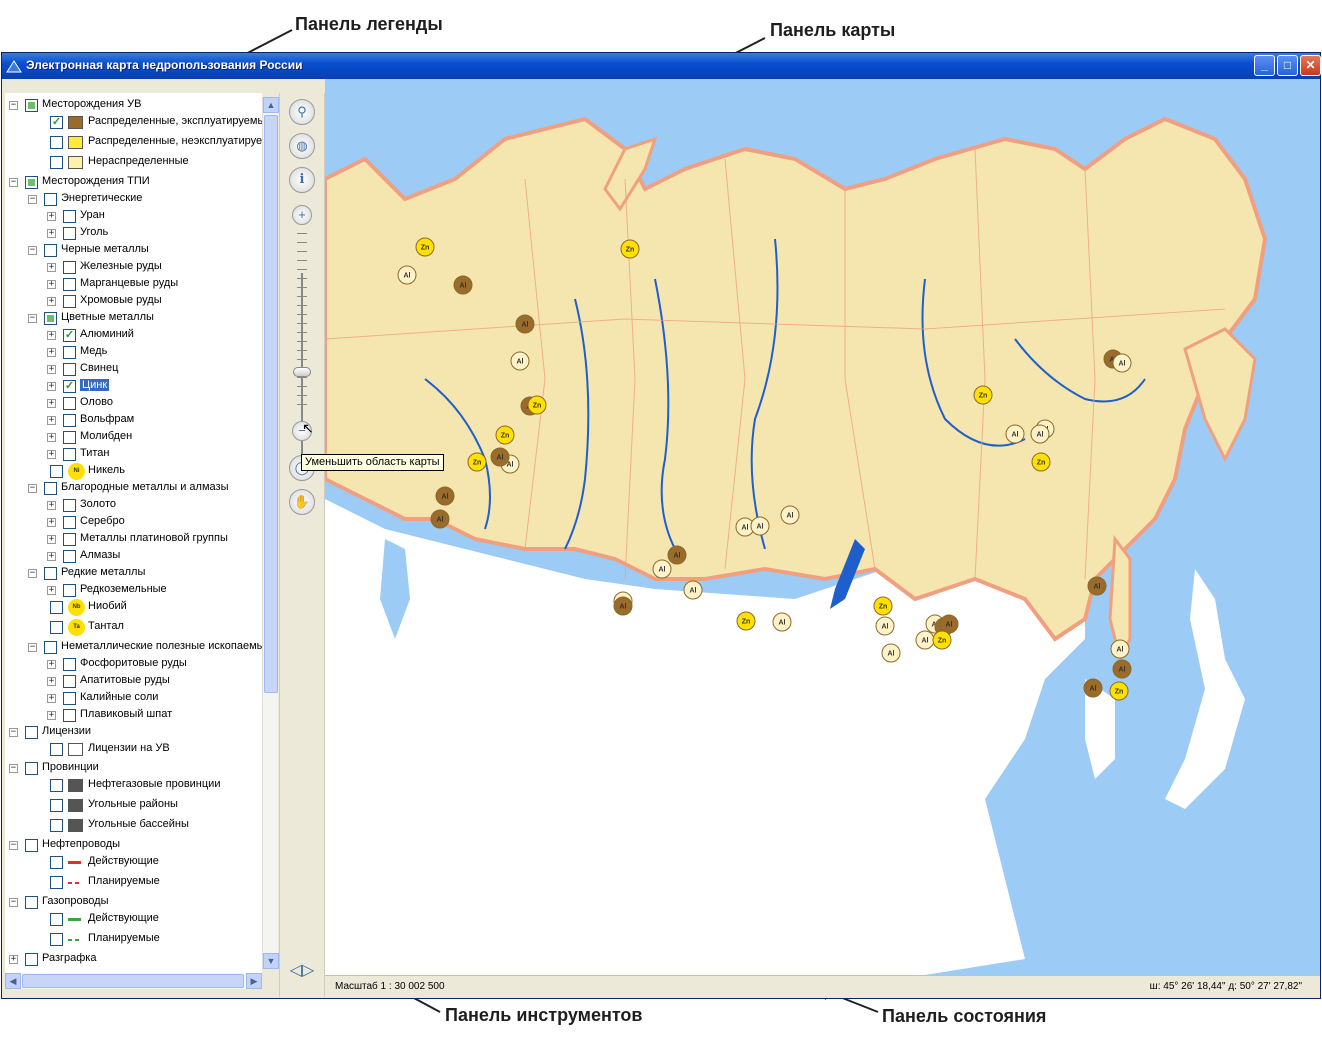 The image size is (1322, 1050). What do you see at coordinates (302, 112) in the screenshot?
I see `binoculars-icon: ⚲` at bounding box center [302, 112].